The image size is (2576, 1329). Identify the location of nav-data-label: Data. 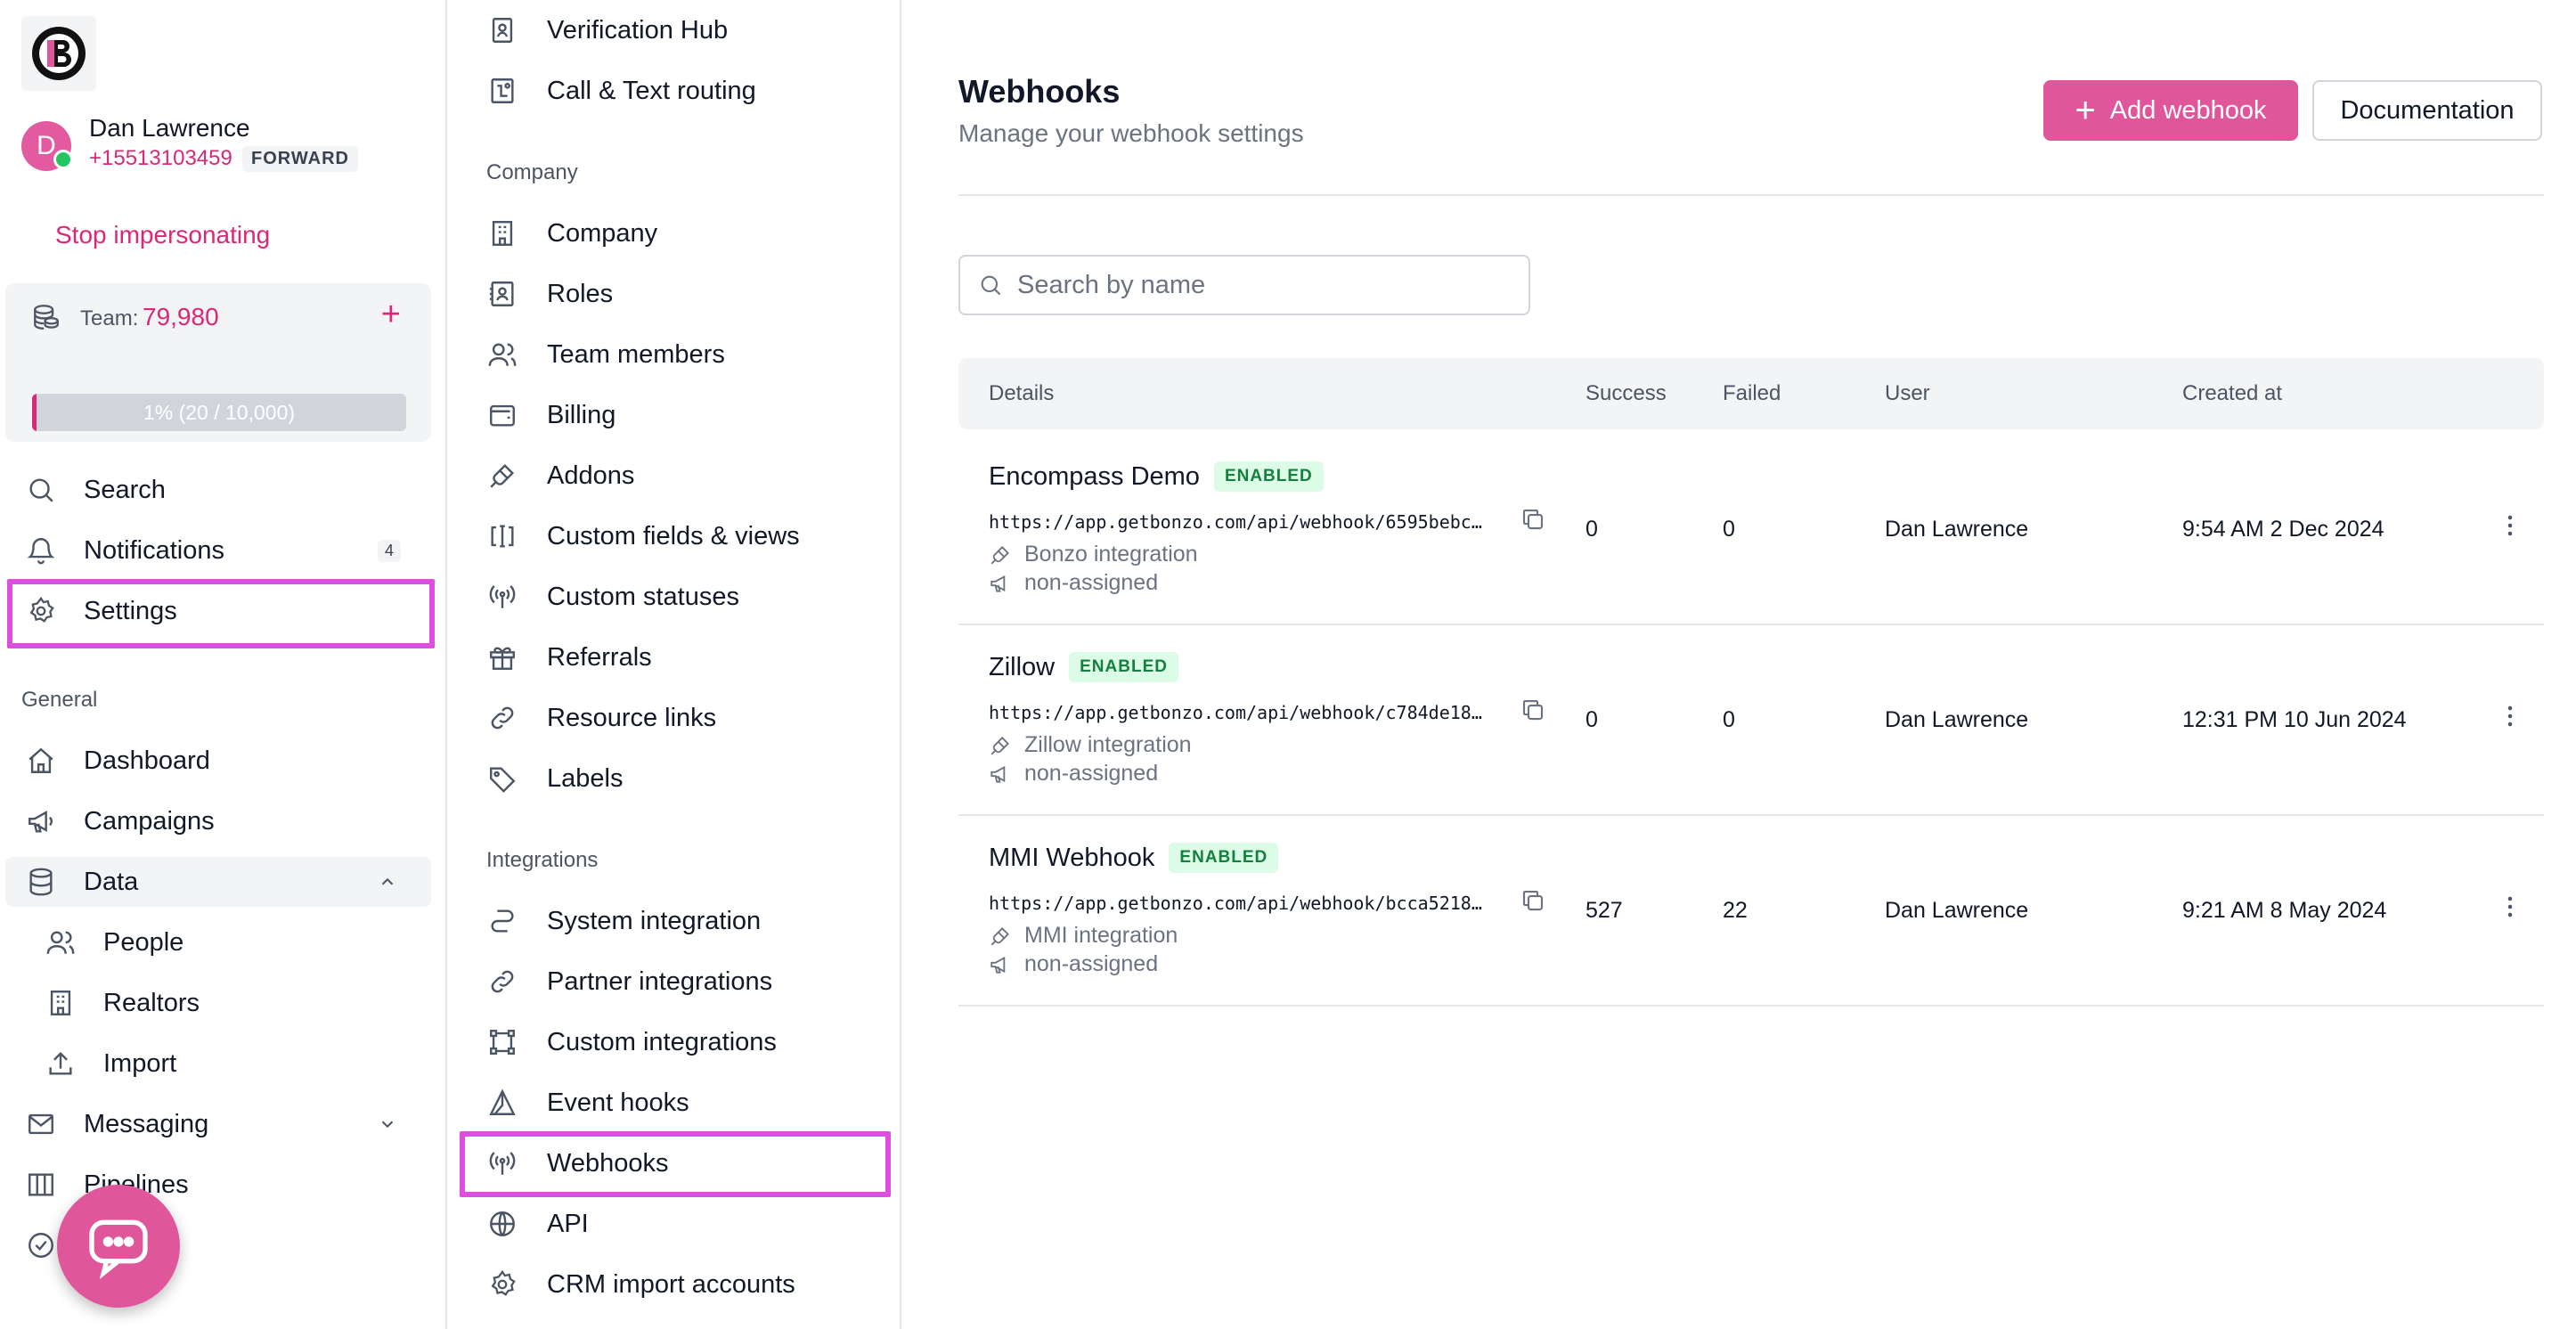
(112, 881).